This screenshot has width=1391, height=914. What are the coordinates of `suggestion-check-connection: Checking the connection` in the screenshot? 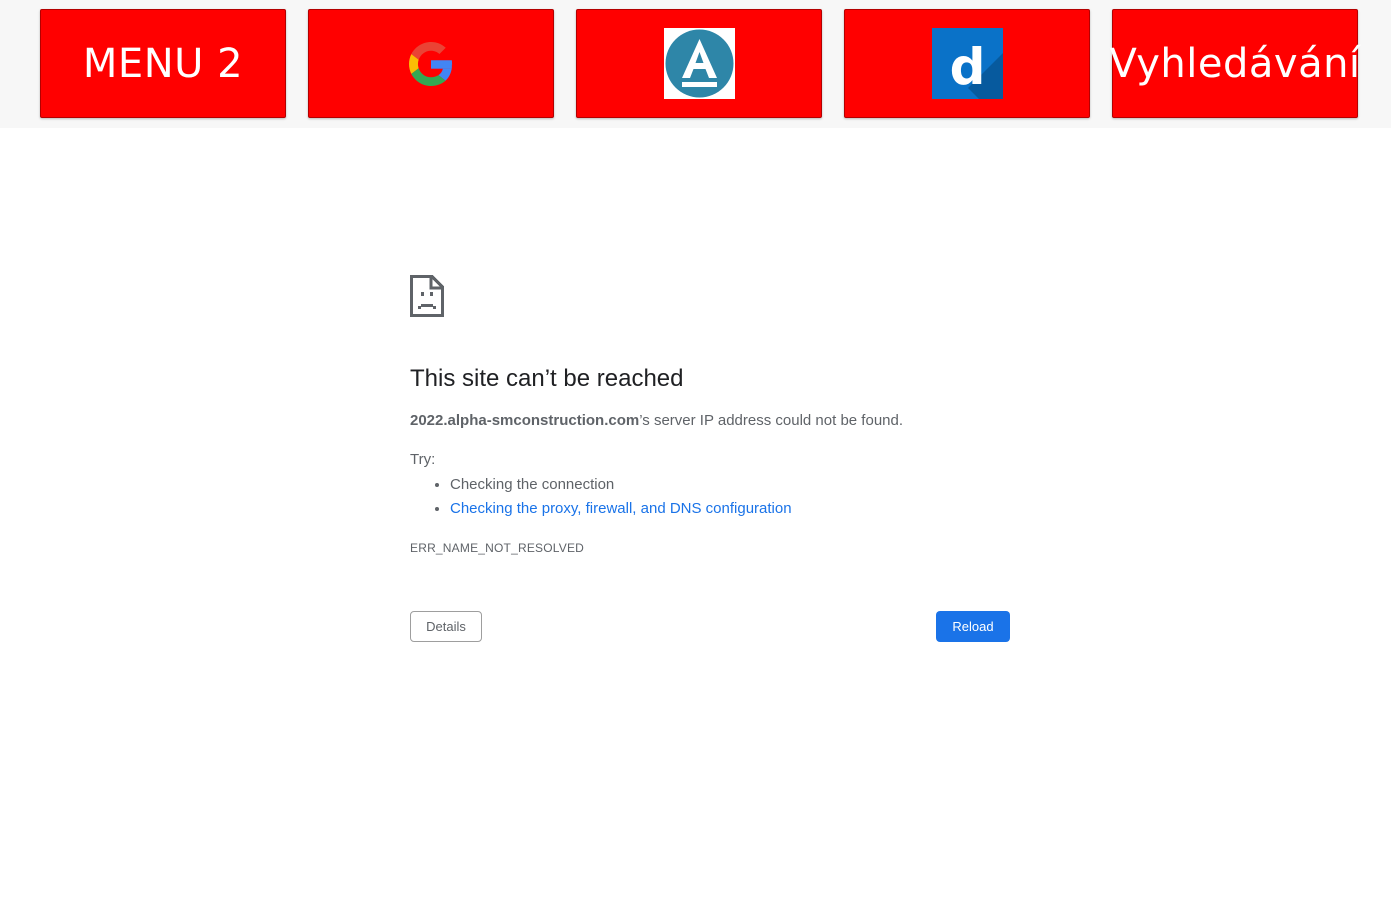 It's located at (621, 485).